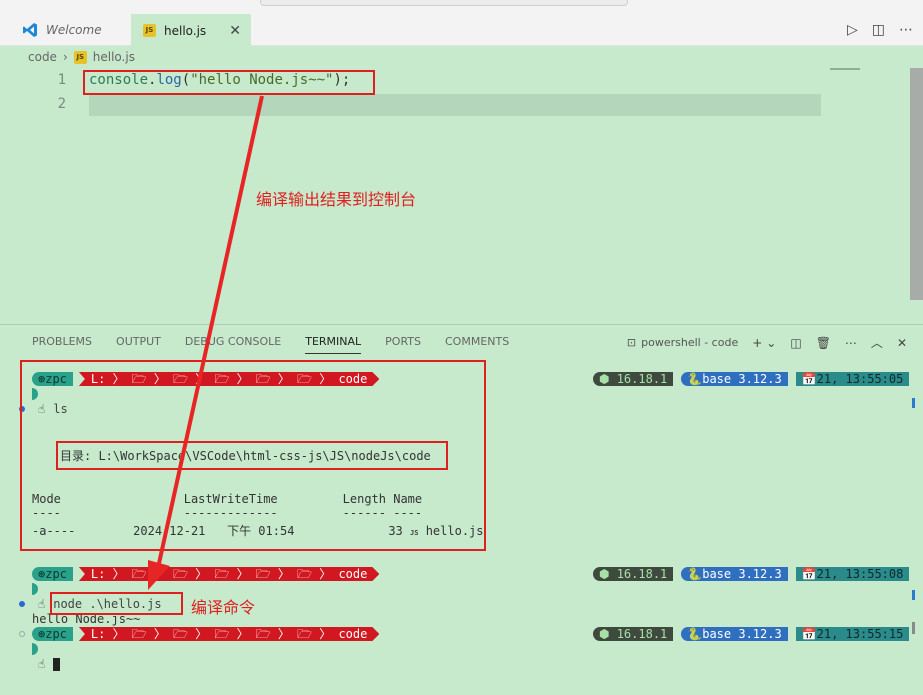 Image resolution: width=923 pixels, height=695 pixels. What do you see at coordinates (877, 342) in the screenshot?
I see `maximize-panel-icon: ︿` at bounding box center [877, 342].